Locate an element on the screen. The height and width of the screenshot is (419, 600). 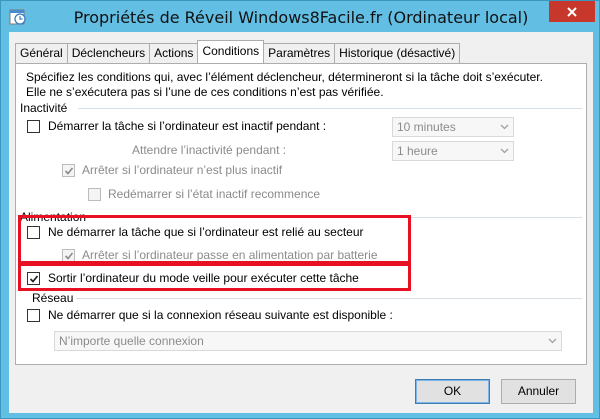
network-connection-combo: N’importe quelle connexion is located at coordinates (308, 341).